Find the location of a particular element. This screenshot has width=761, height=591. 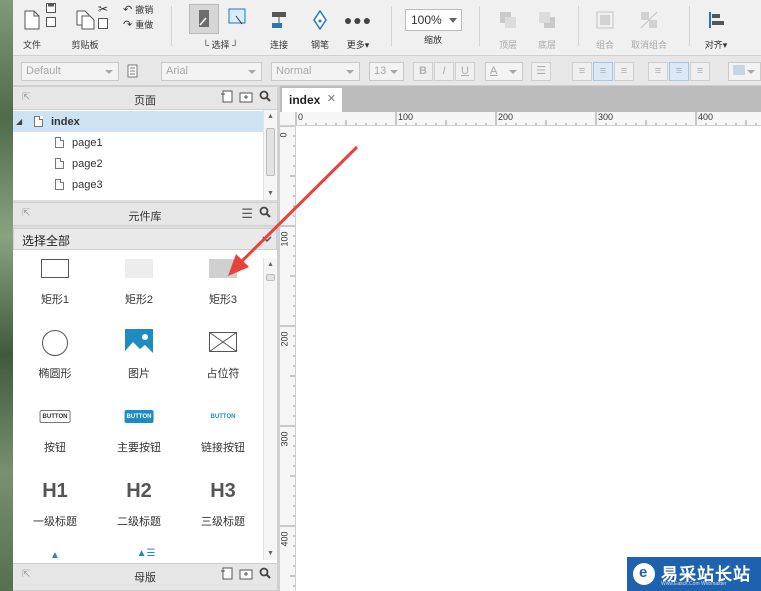

site-logo-icon is located at coordinates (644, 574).